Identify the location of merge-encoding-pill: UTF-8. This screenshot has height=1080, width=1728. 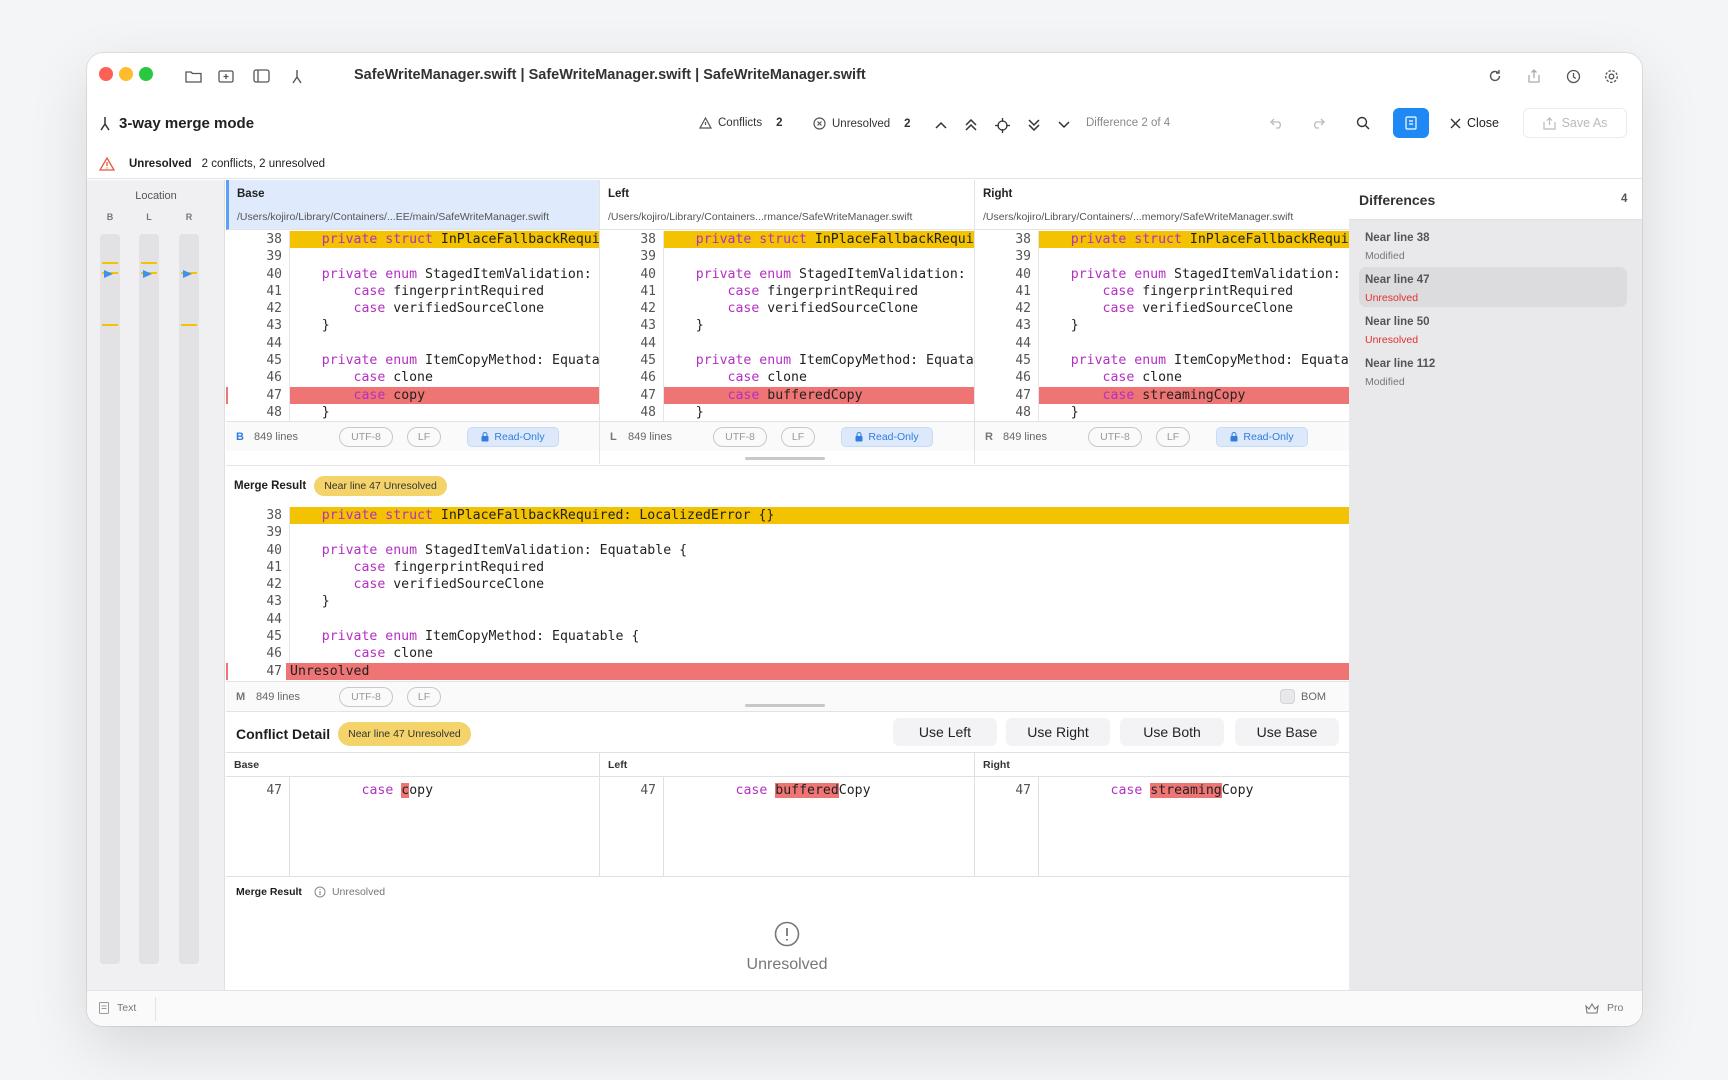
(366, 697).